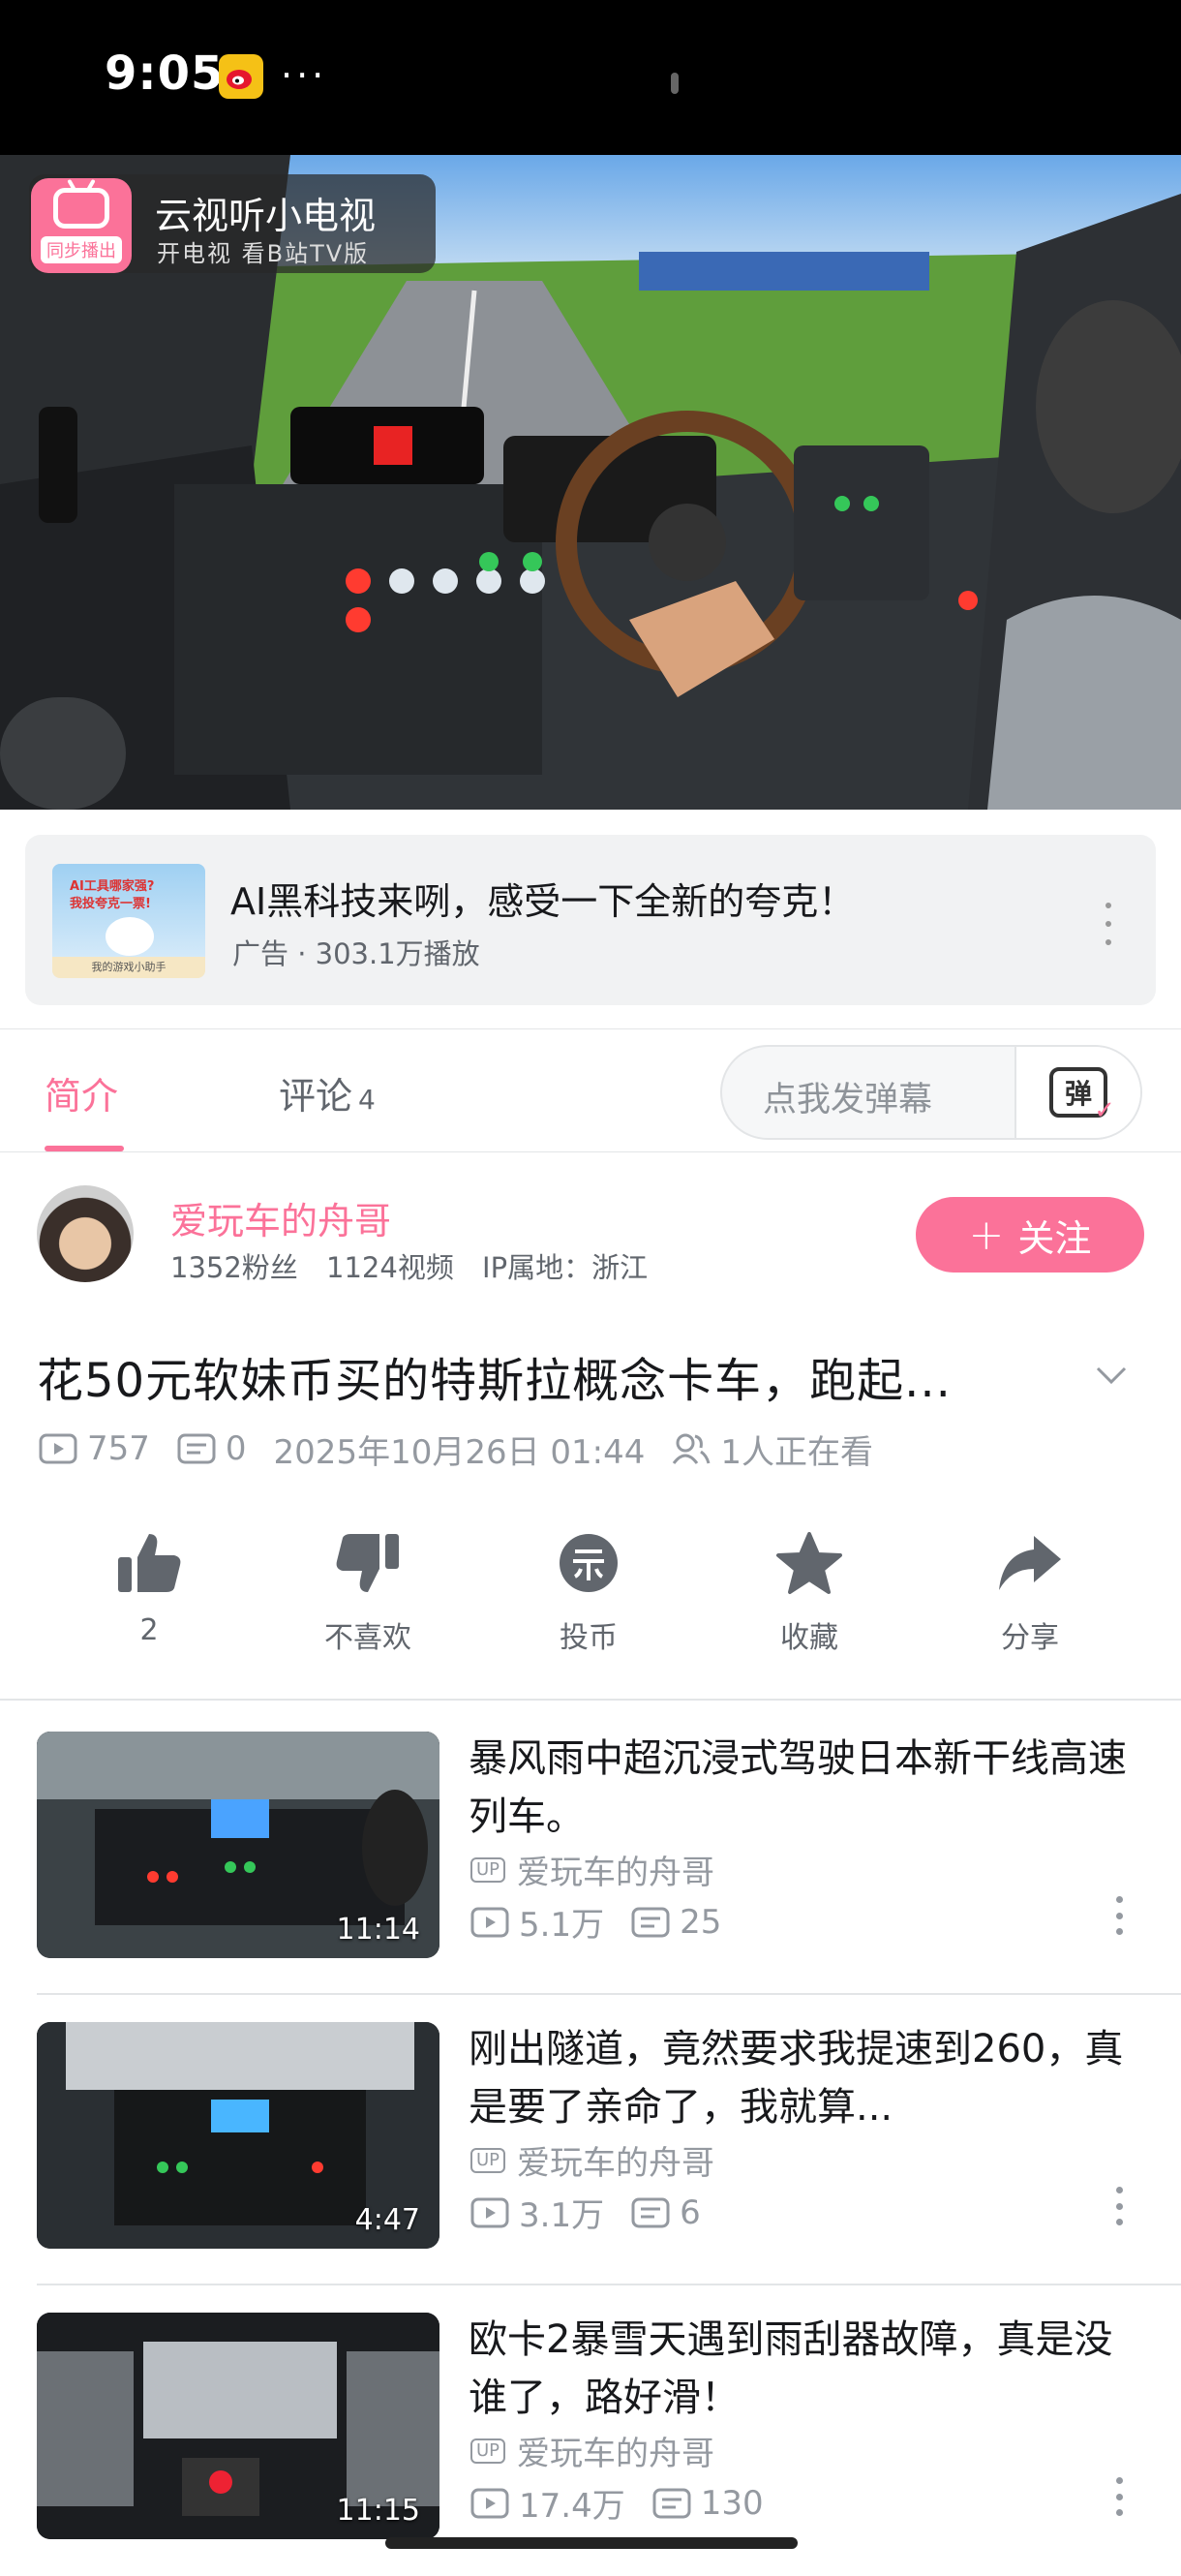 The height and width of the screenshot is (2576, 1181). What do you see at coordinates (128, 967) in the screenshot?
I see `ad-thumb-footer: 我的游戏小助手` at bounding box center [128, 967].